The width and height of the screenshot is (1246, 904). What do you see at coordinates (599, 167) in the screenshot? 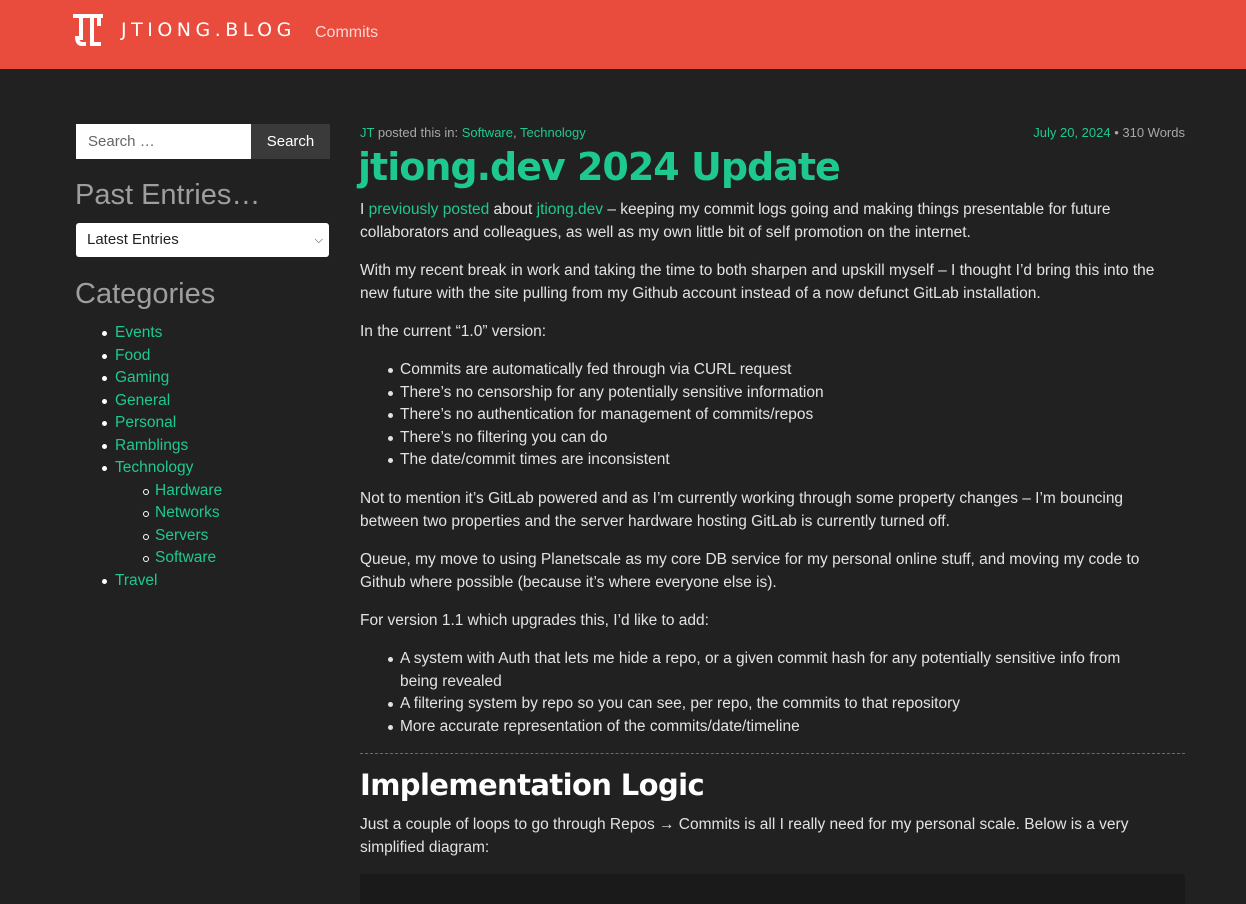
I see `post-title: jtiong.dev 2024 Update` at bounding box center [599, 167].